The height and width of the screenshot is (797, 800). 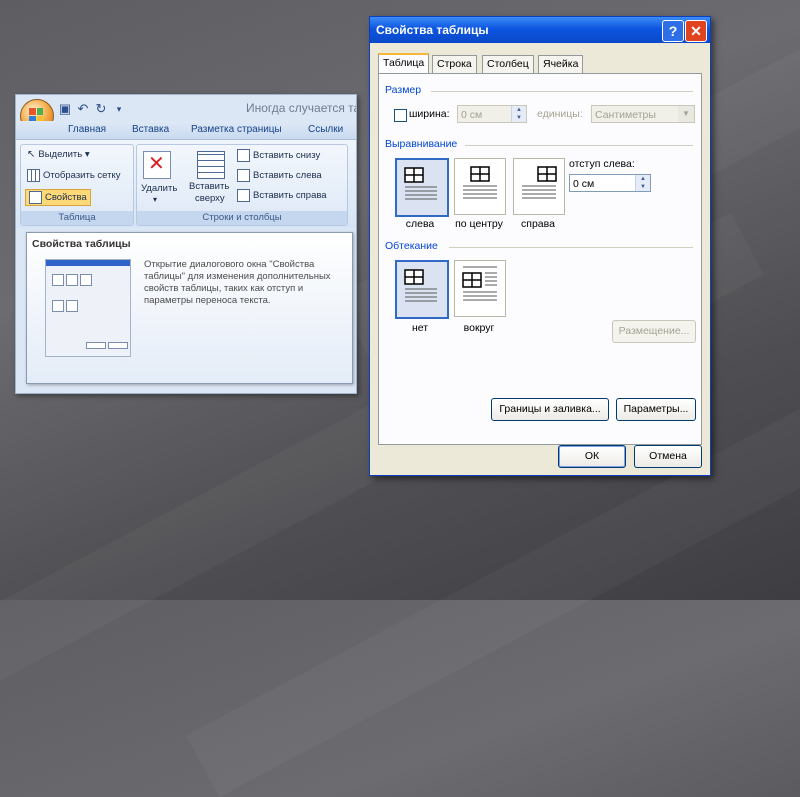 I want to click on insert-right-button: Вставить справа, so click(x=282, y=195).